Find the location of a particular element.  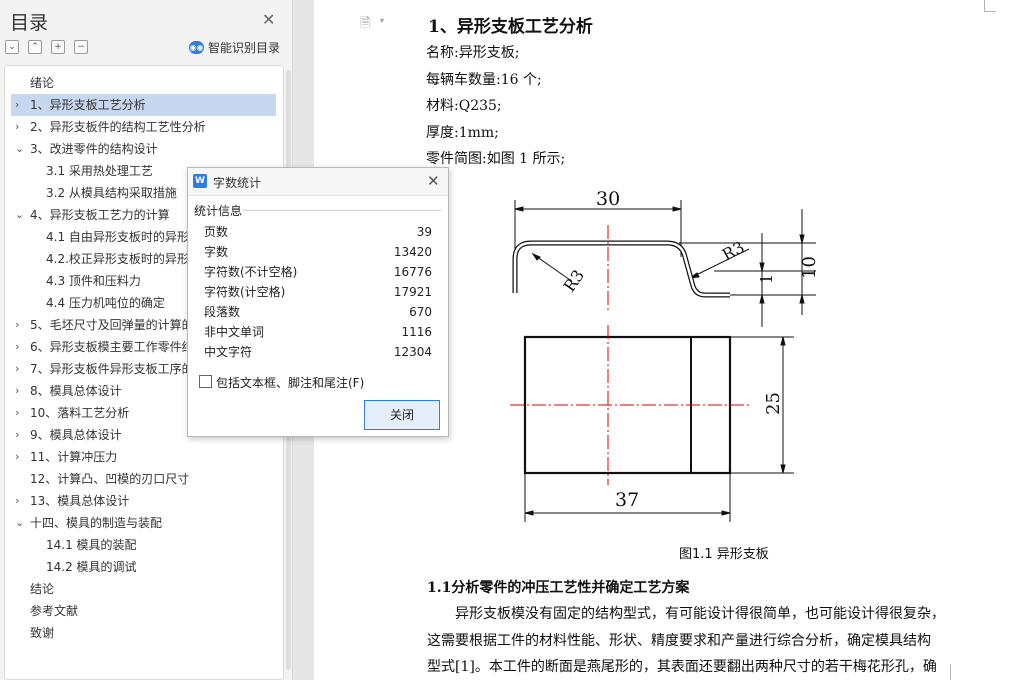

stat-label: 字符数(计空格) is located at coordinates (245, 292).